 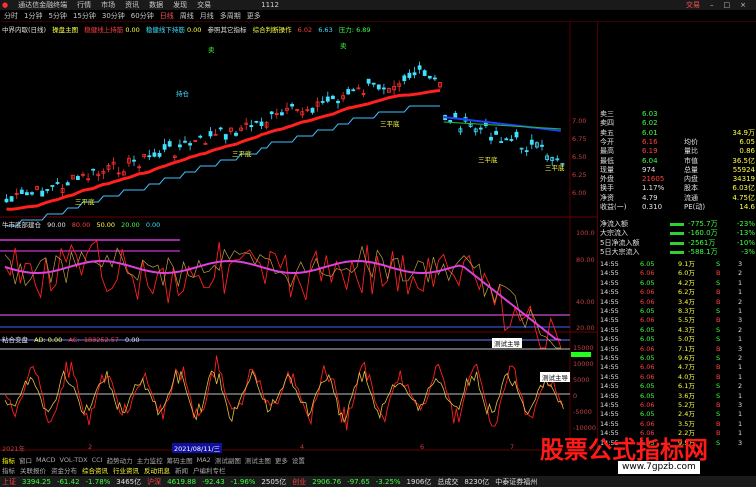 I want to click on info-tab: 指标, so click(x=8, y=470).